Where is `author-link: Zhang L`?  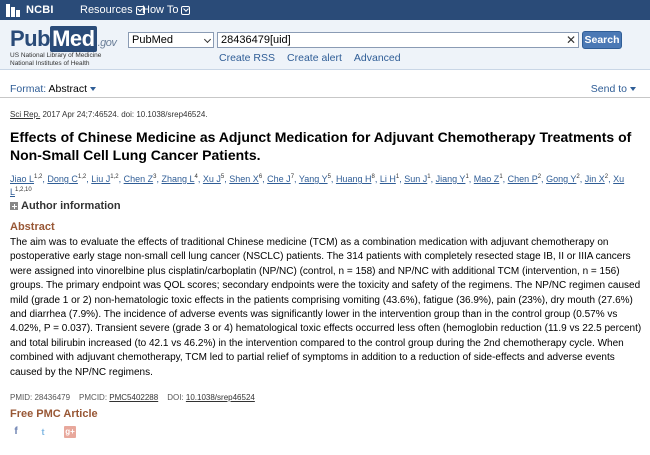
author-link: Zhang L is located at coordinates (178, 179).